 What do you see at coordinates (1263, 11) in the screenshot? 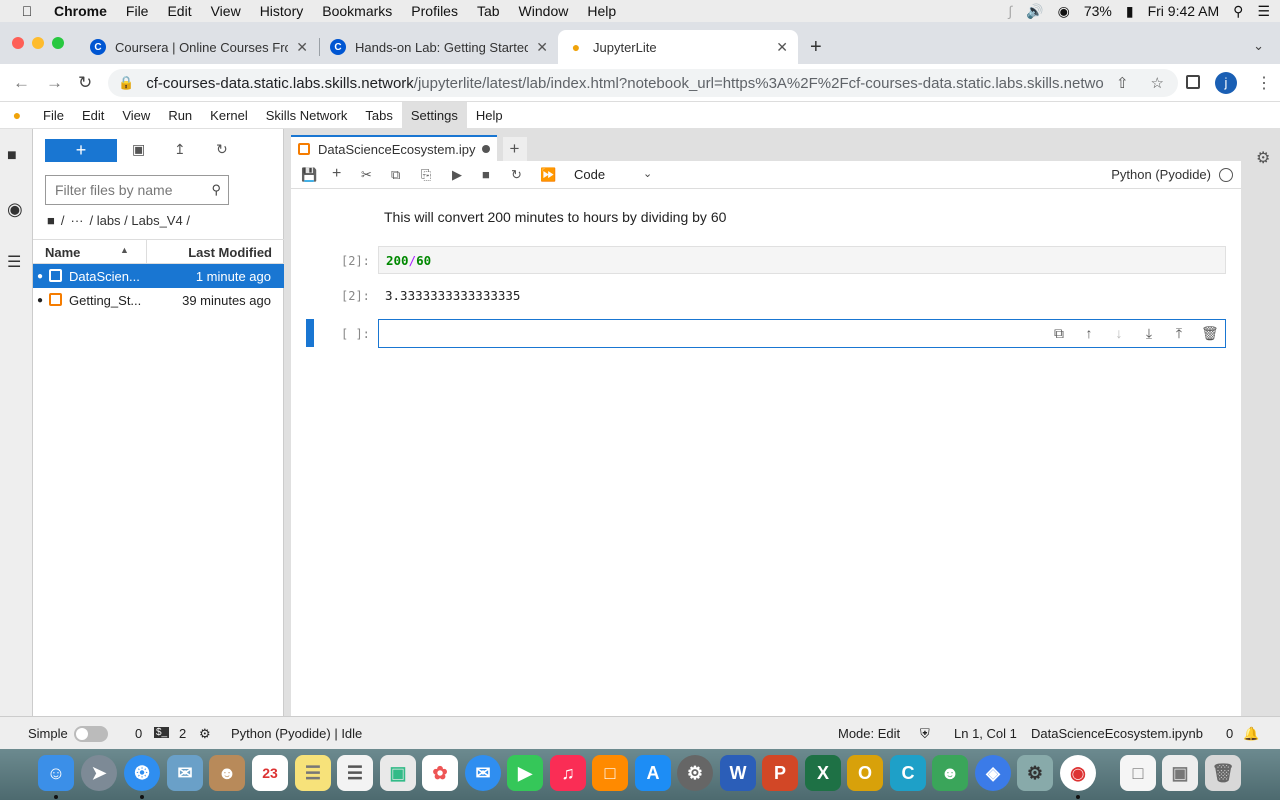
I see `control-center-icon: ☰` at bounding box center [1263, 11].